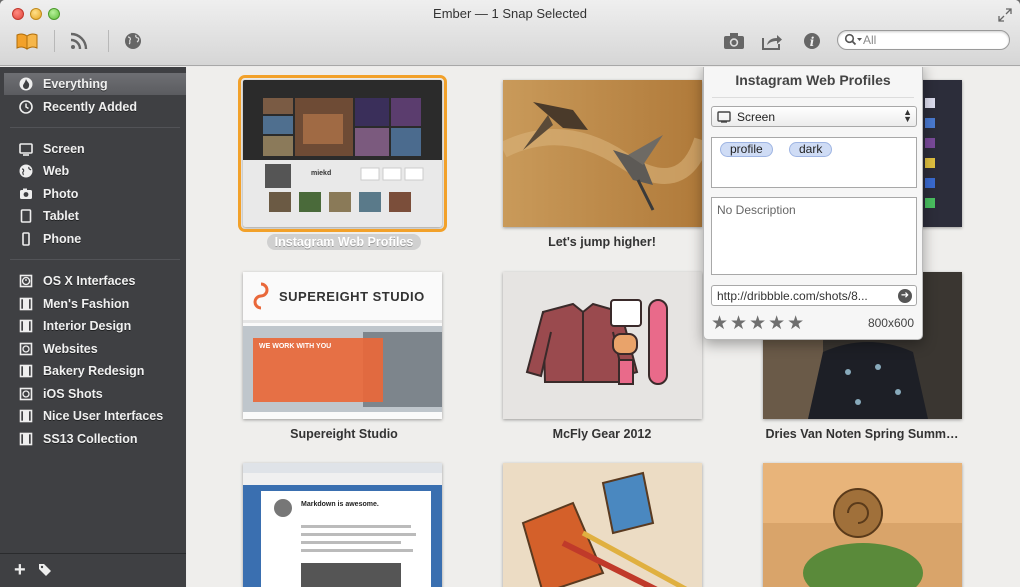  What do you see at coordinates (95, 439) in the screenshot?
I see `sidebar-item-ss13-collection: SS13 Collection` at bounding box center [95, 439].